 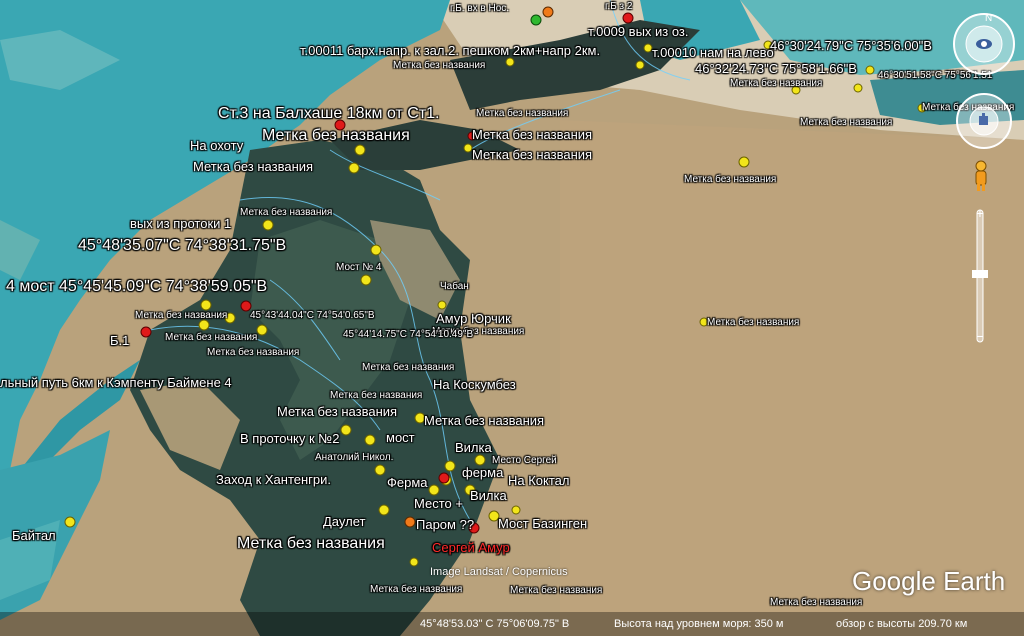 What do you see at coordinates (273, 479) in the screenshot?
I see `placemark-label: Заход к Хантенгри.` at bounding box center [273, 479].